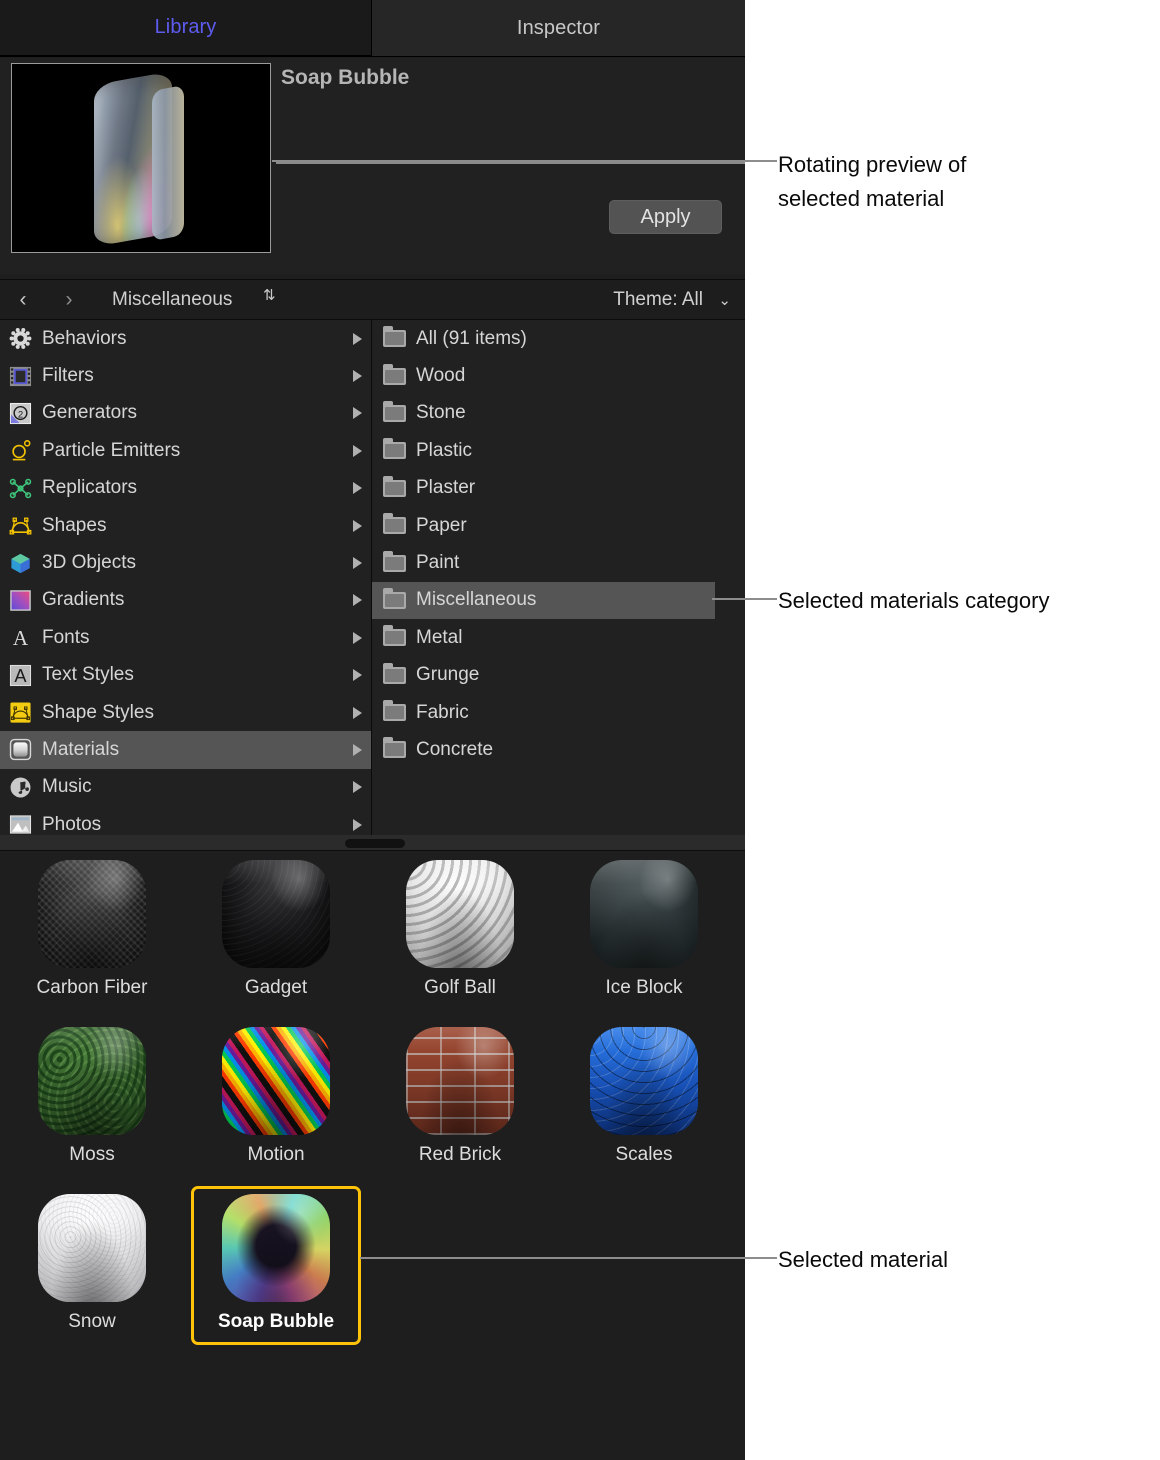  I want to click on particle-emitter-icon, so click(20, 450).